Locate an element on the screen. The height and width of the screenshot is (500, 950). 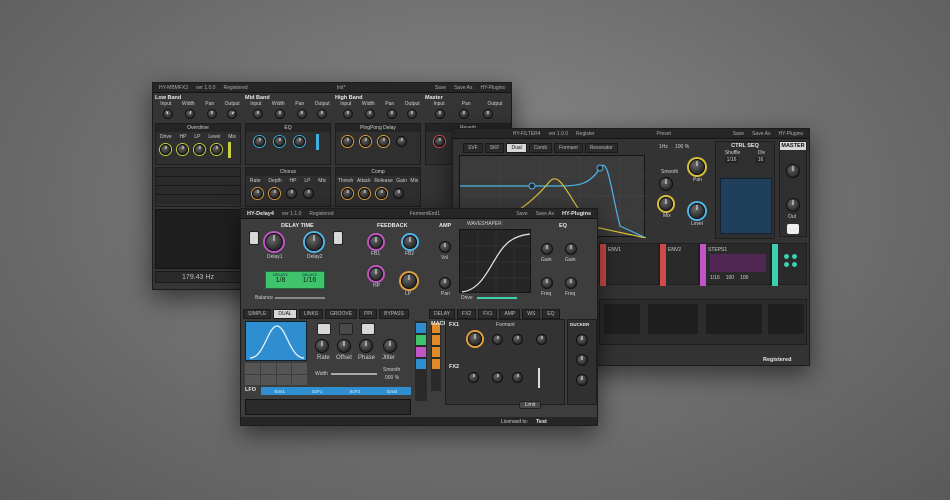
filter-mode-tab: Formant is located at coordinates (568, 148).